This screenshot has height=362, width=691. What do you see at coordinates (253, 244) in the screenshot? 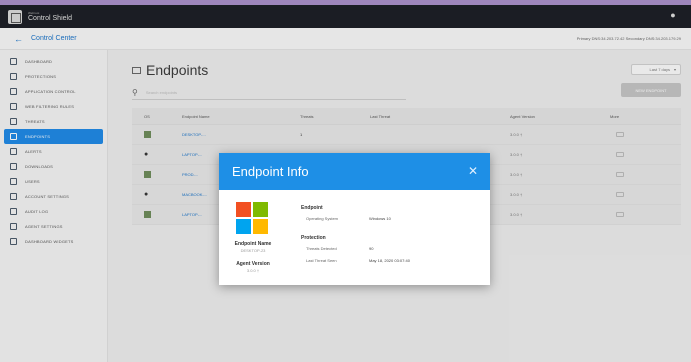
I see `endpoint-name-label: Endpoint Name` at bounding box center [253, 244].